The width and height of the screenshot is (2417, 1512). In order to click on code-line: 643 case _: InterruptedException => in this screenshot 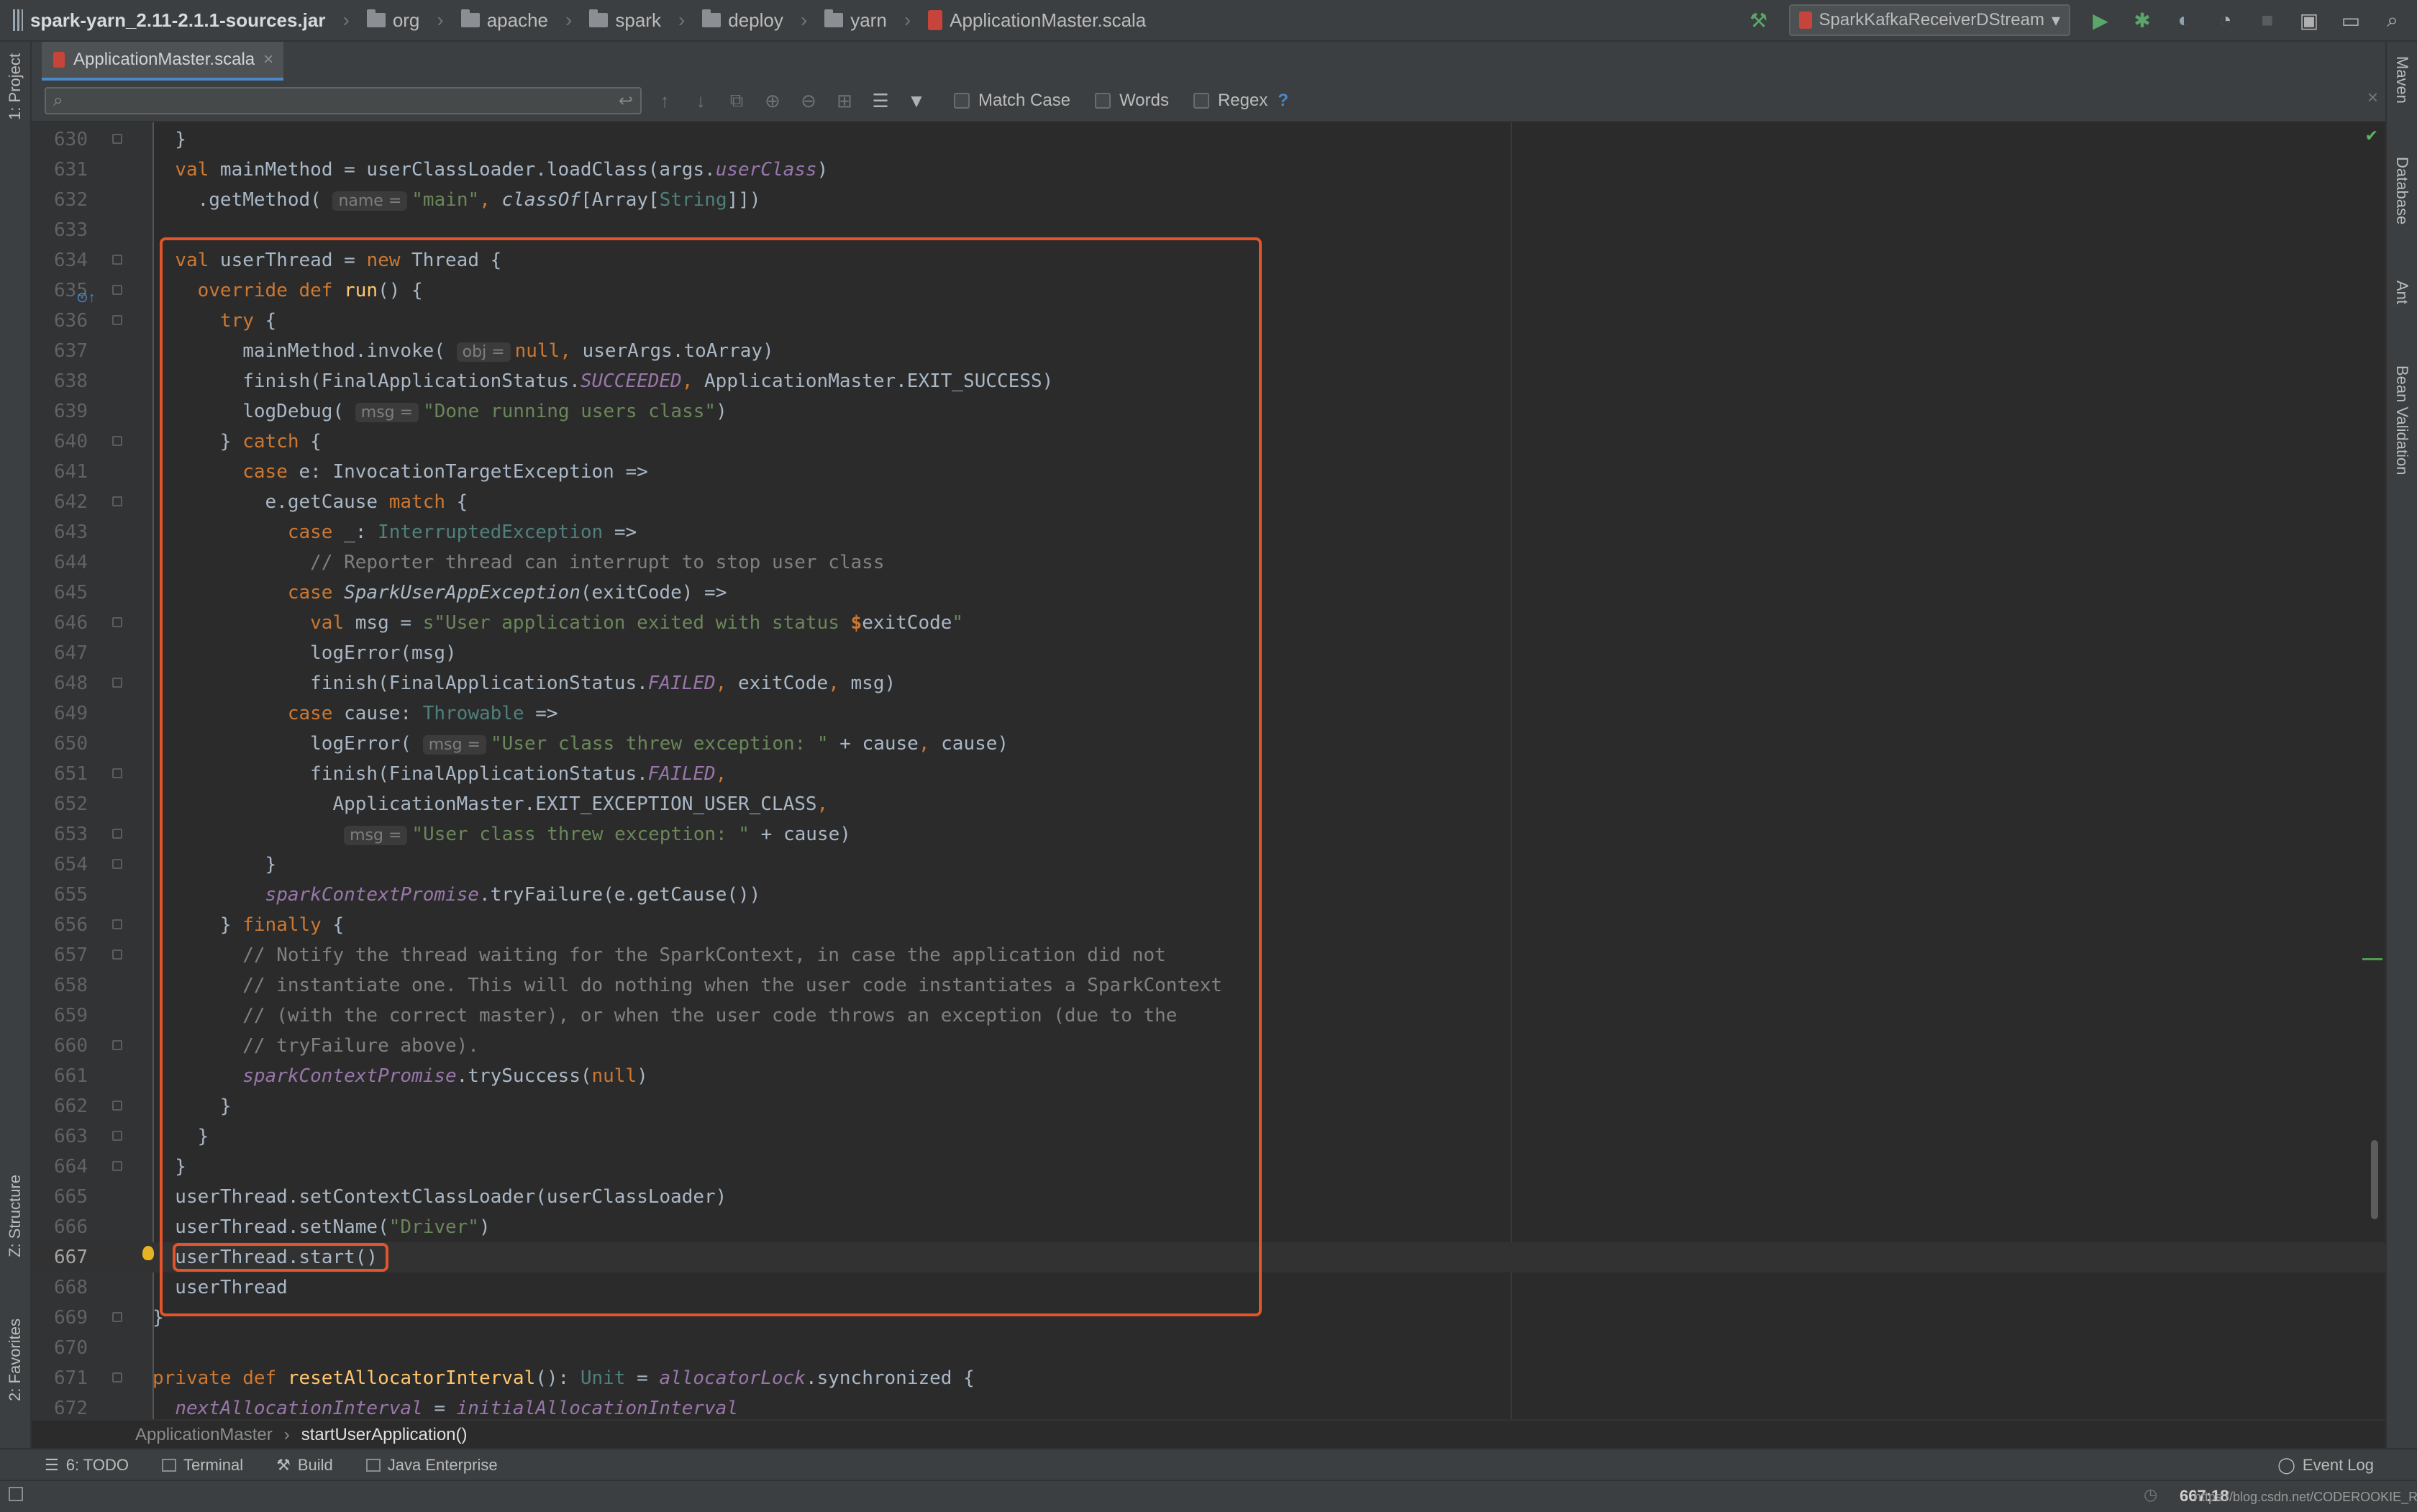, I will do `click(1209, 532)`.